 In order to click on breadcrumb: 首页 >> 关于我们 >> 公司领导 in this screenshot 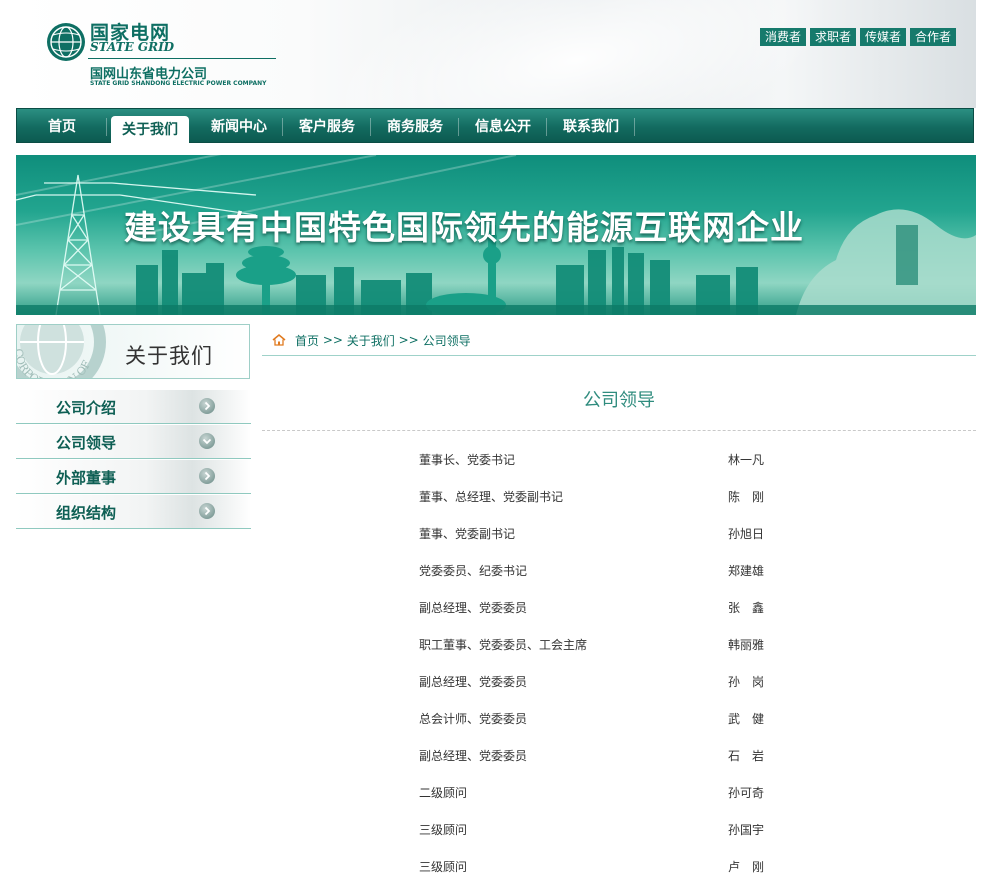, I will do `click(371, 340)`.